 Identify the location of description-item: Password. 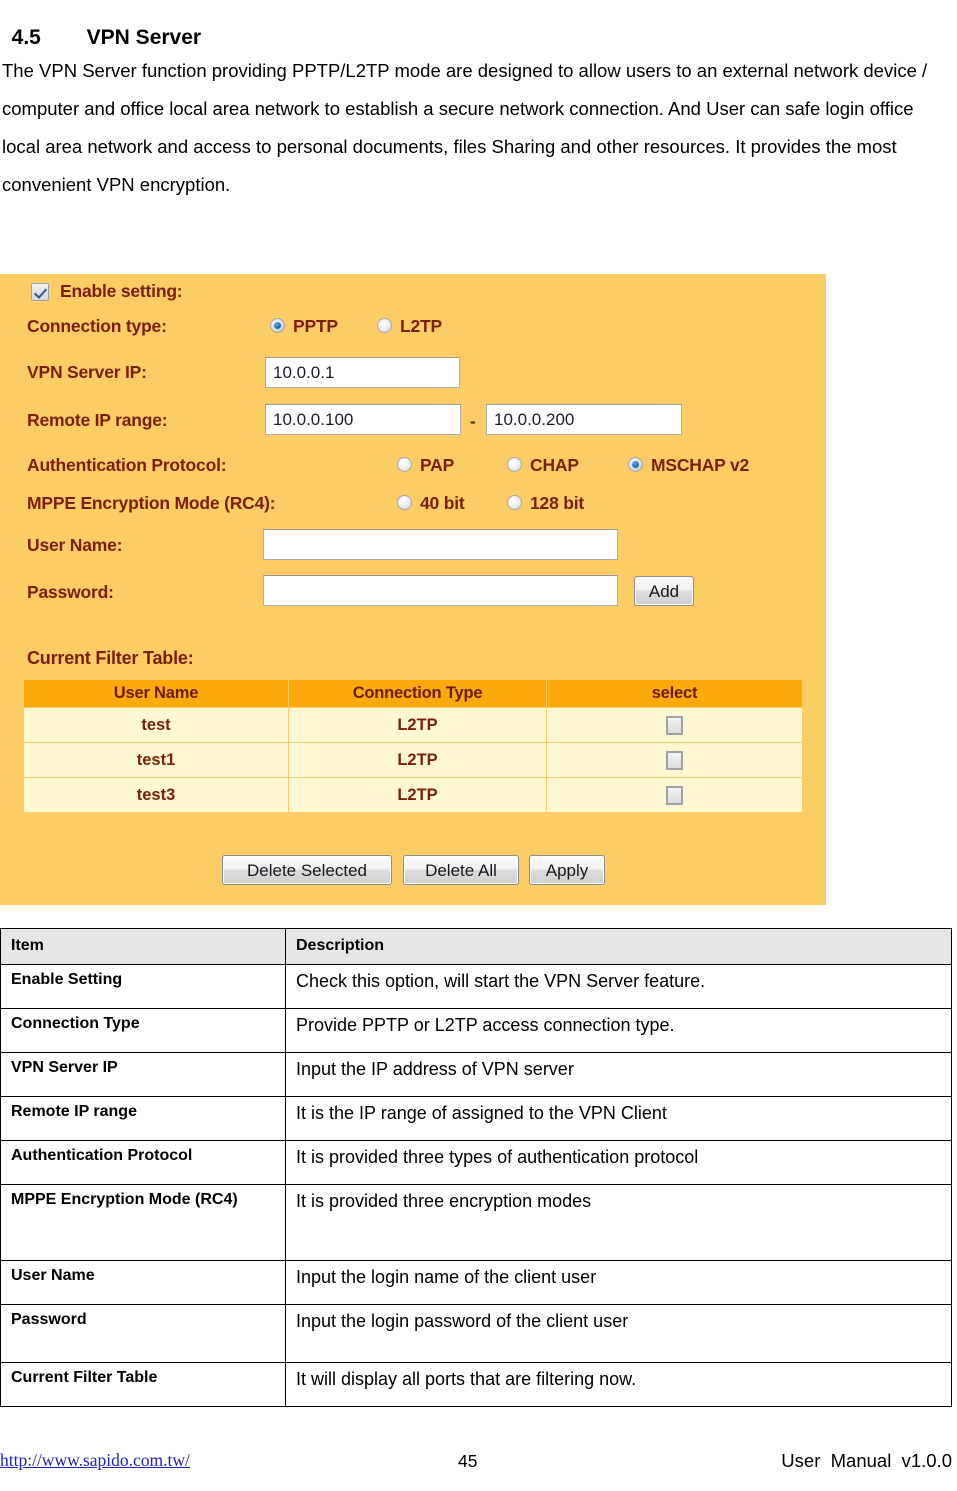
(143, 1333).